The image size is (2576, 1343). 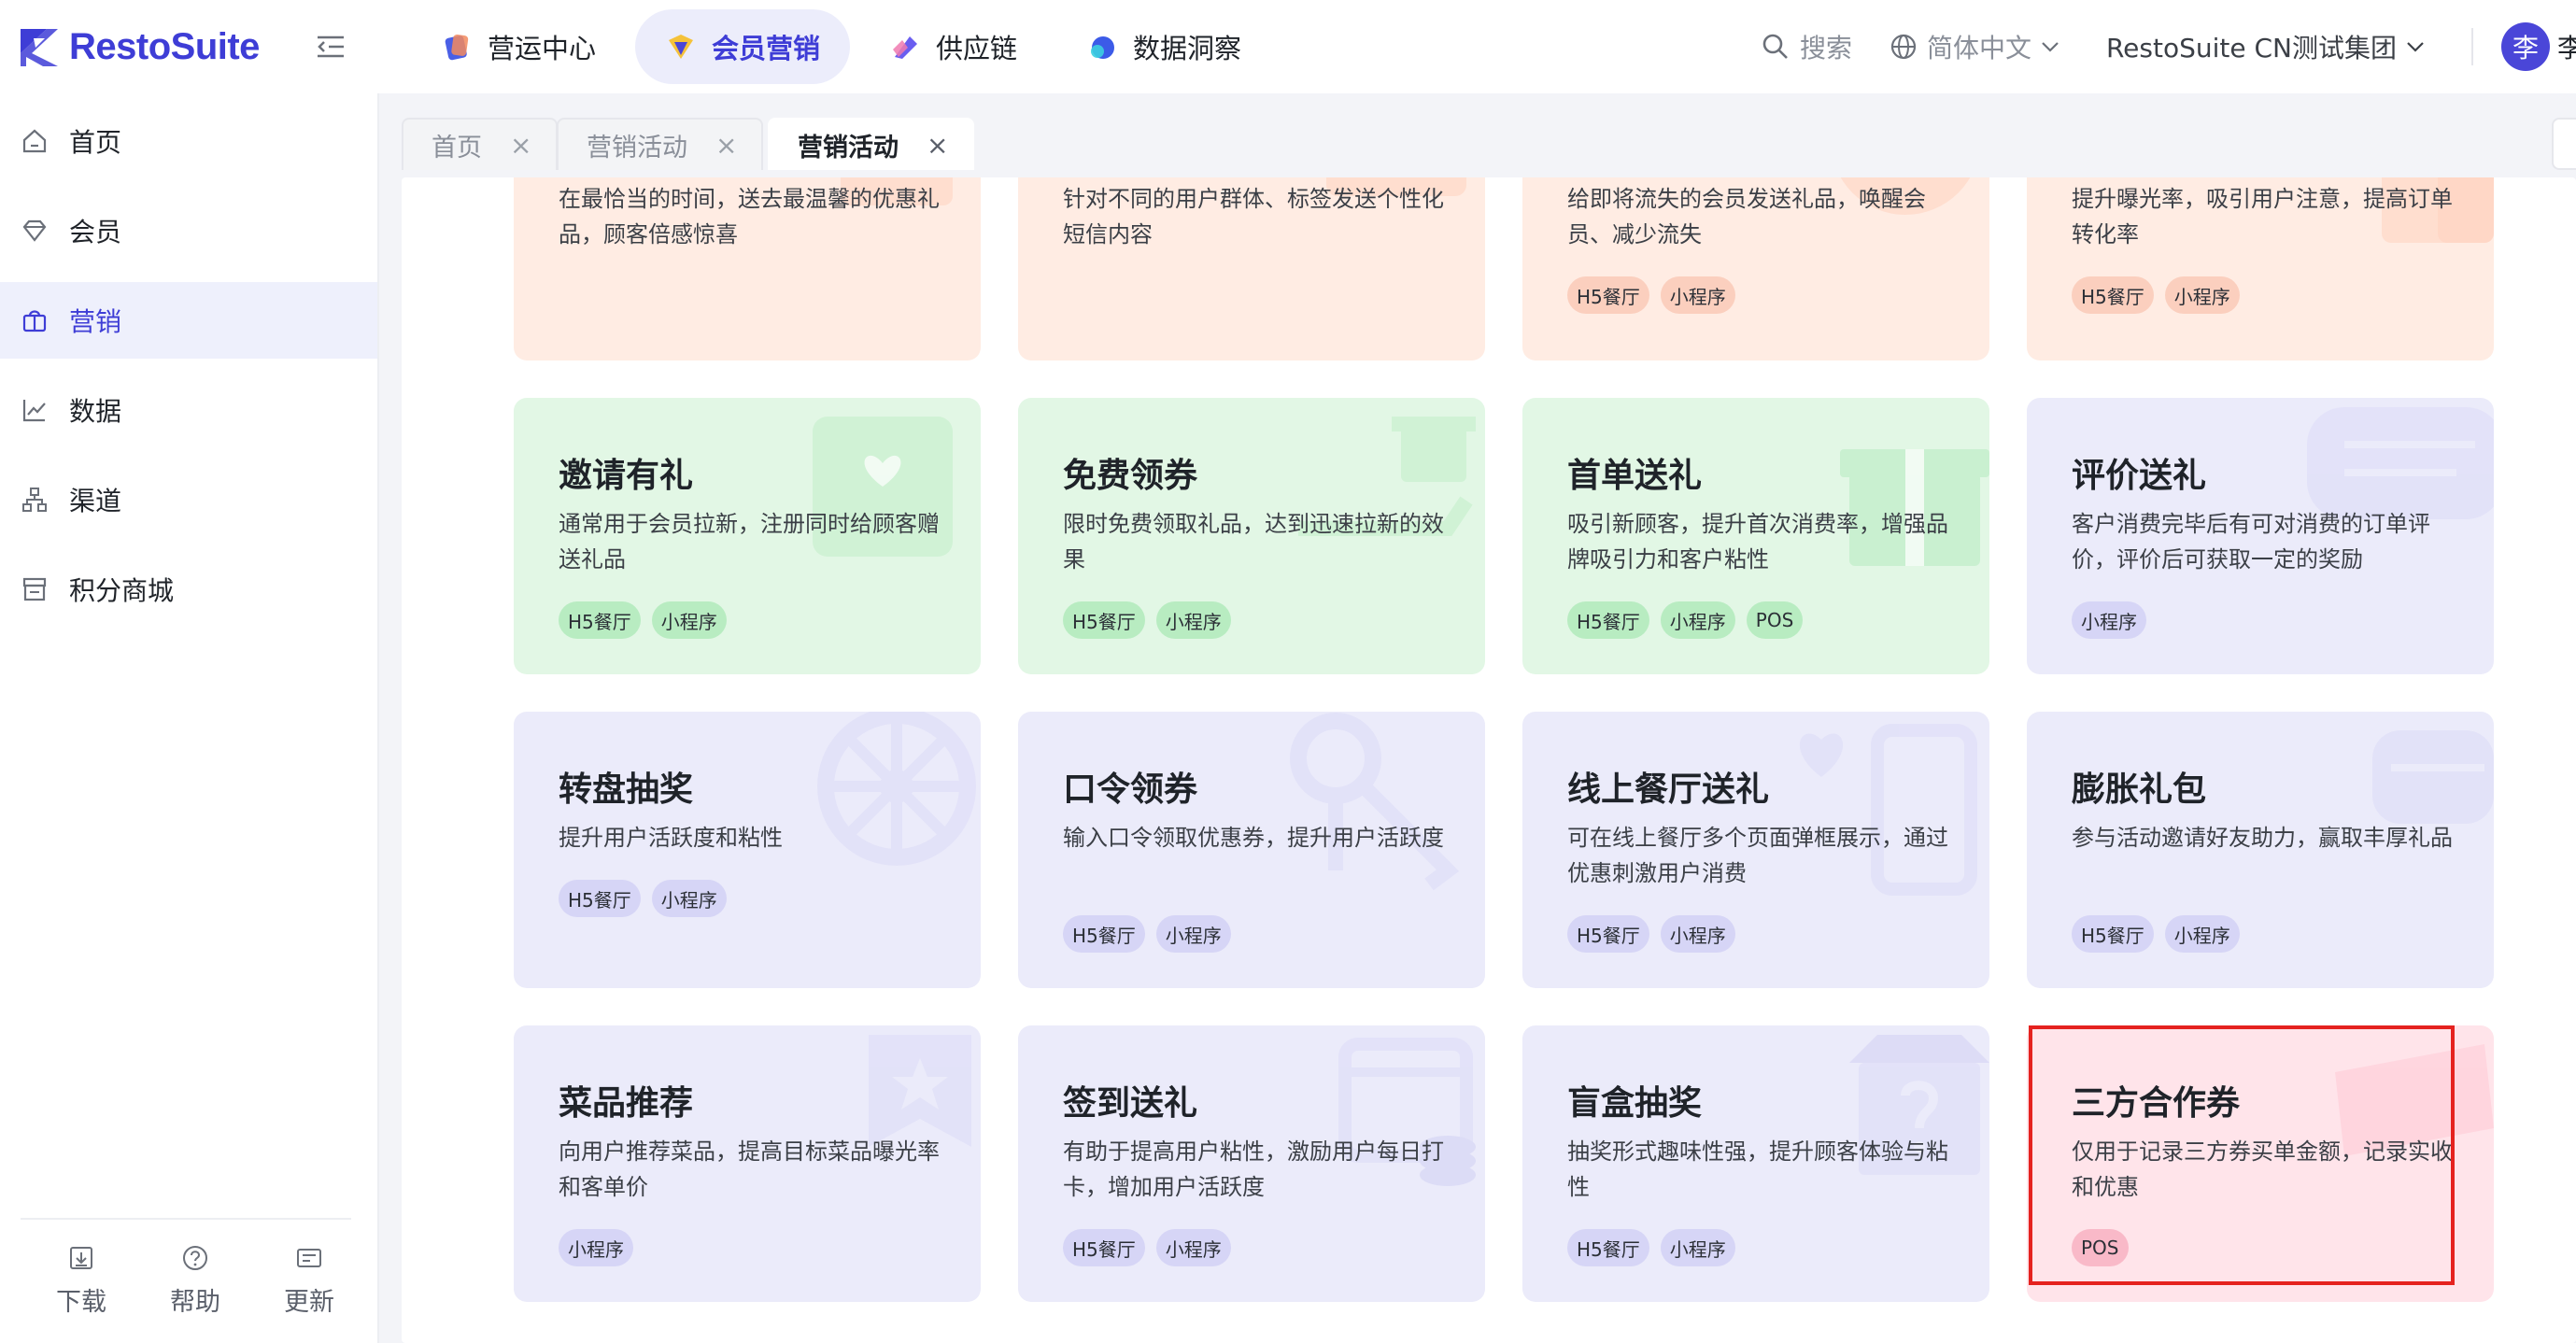 I want to click on card-title: 膨胀礼包, so click(x=2139, y=789).